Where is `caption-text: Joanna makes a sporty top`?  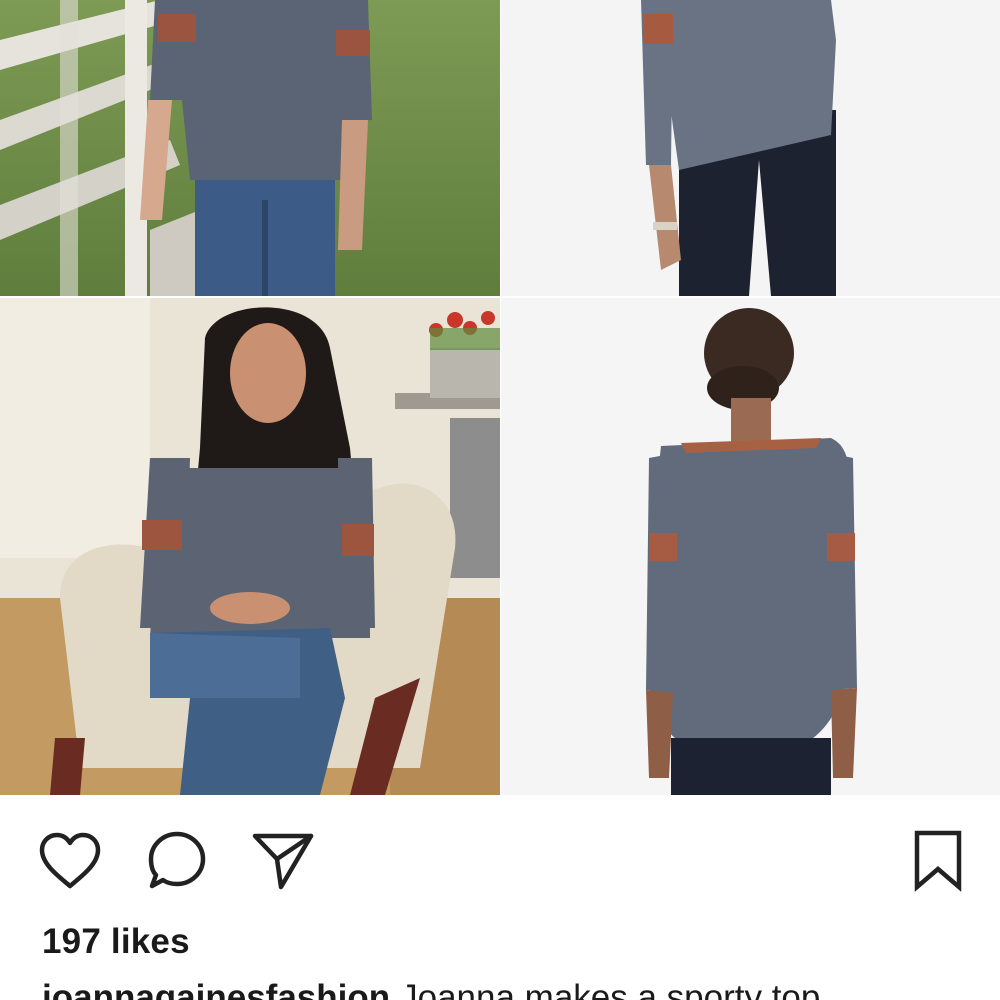
caption-text: Joanna makes a sporty top is located at coordinates (610, 989).